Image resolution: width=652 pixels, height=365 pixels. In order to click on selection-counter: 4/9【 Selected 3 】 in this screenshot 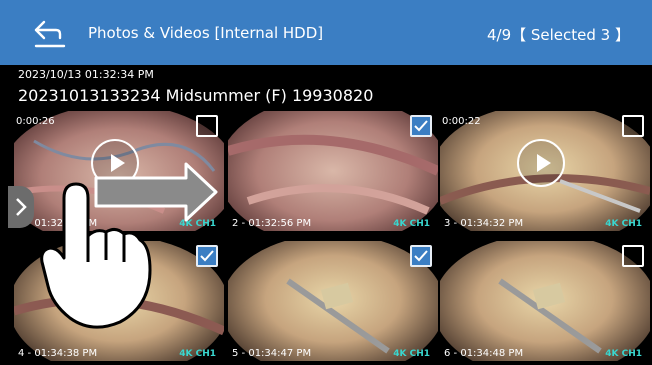, I will do `click(558, 35)`.